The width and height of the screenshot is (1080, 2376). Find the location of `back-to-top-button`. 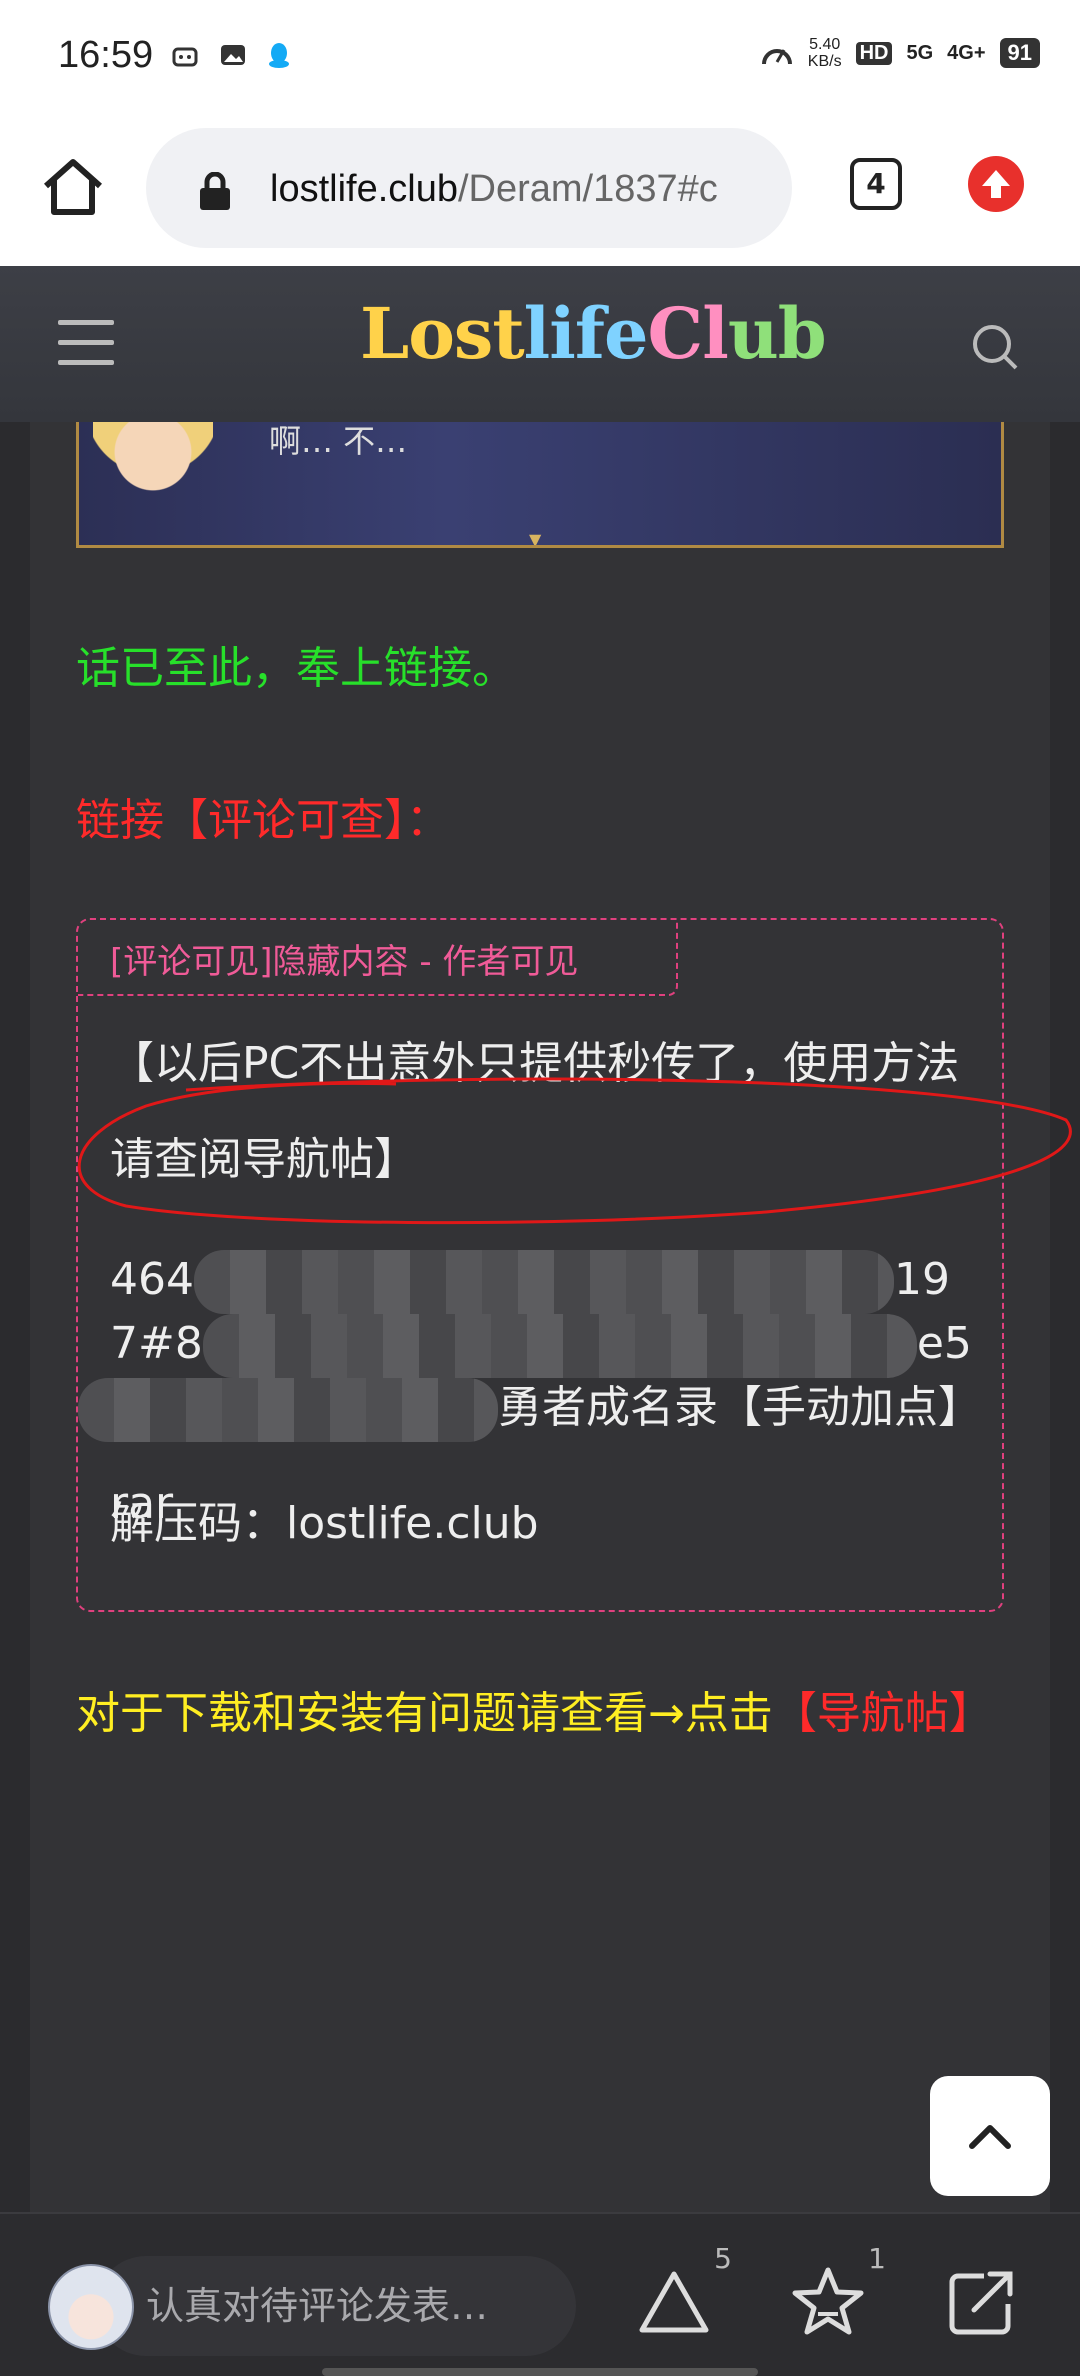

back-to-top-button is located at coordinates (990, 2136).